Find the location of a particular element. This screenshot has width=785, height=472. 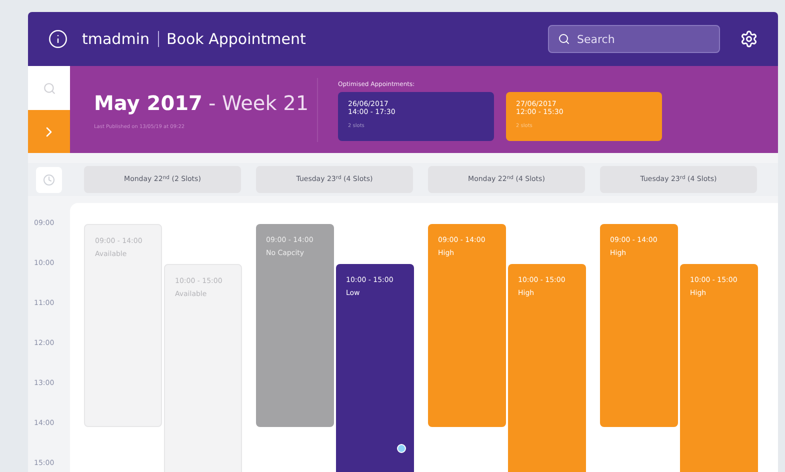

settings-icon is located at coordinates (749, 39).